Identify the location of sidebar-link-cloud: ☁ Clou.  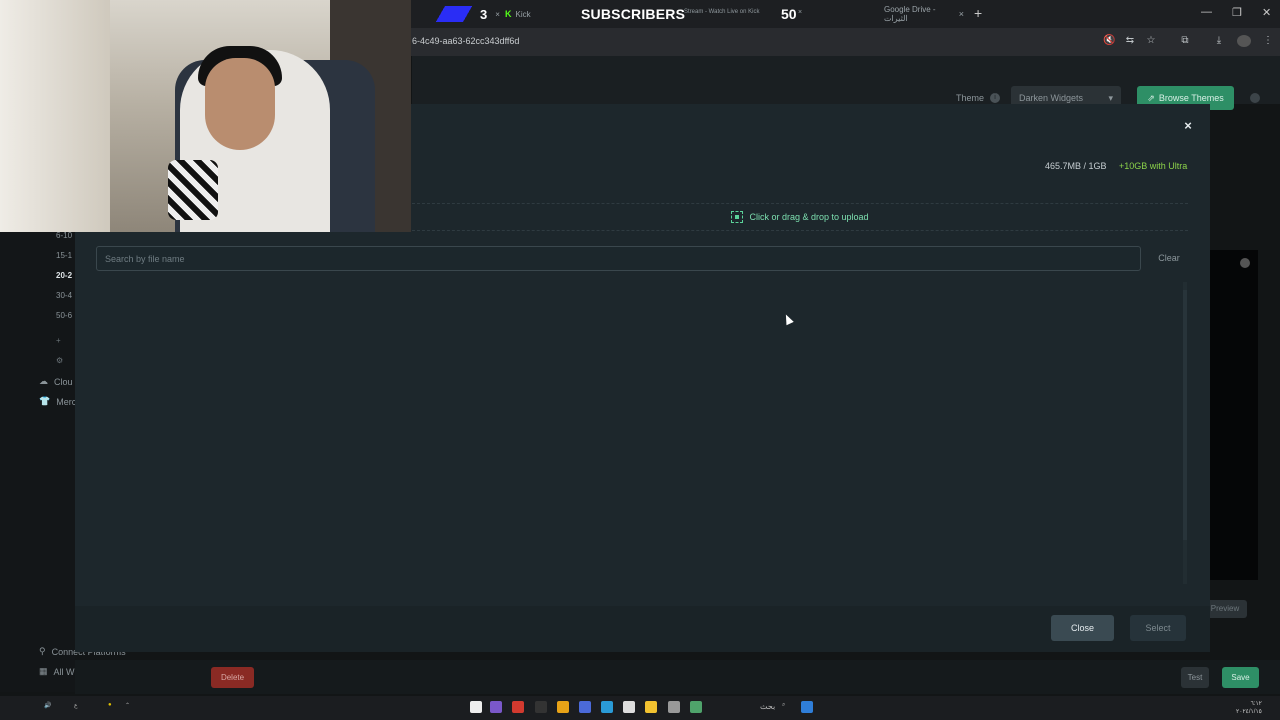
(56, 381).